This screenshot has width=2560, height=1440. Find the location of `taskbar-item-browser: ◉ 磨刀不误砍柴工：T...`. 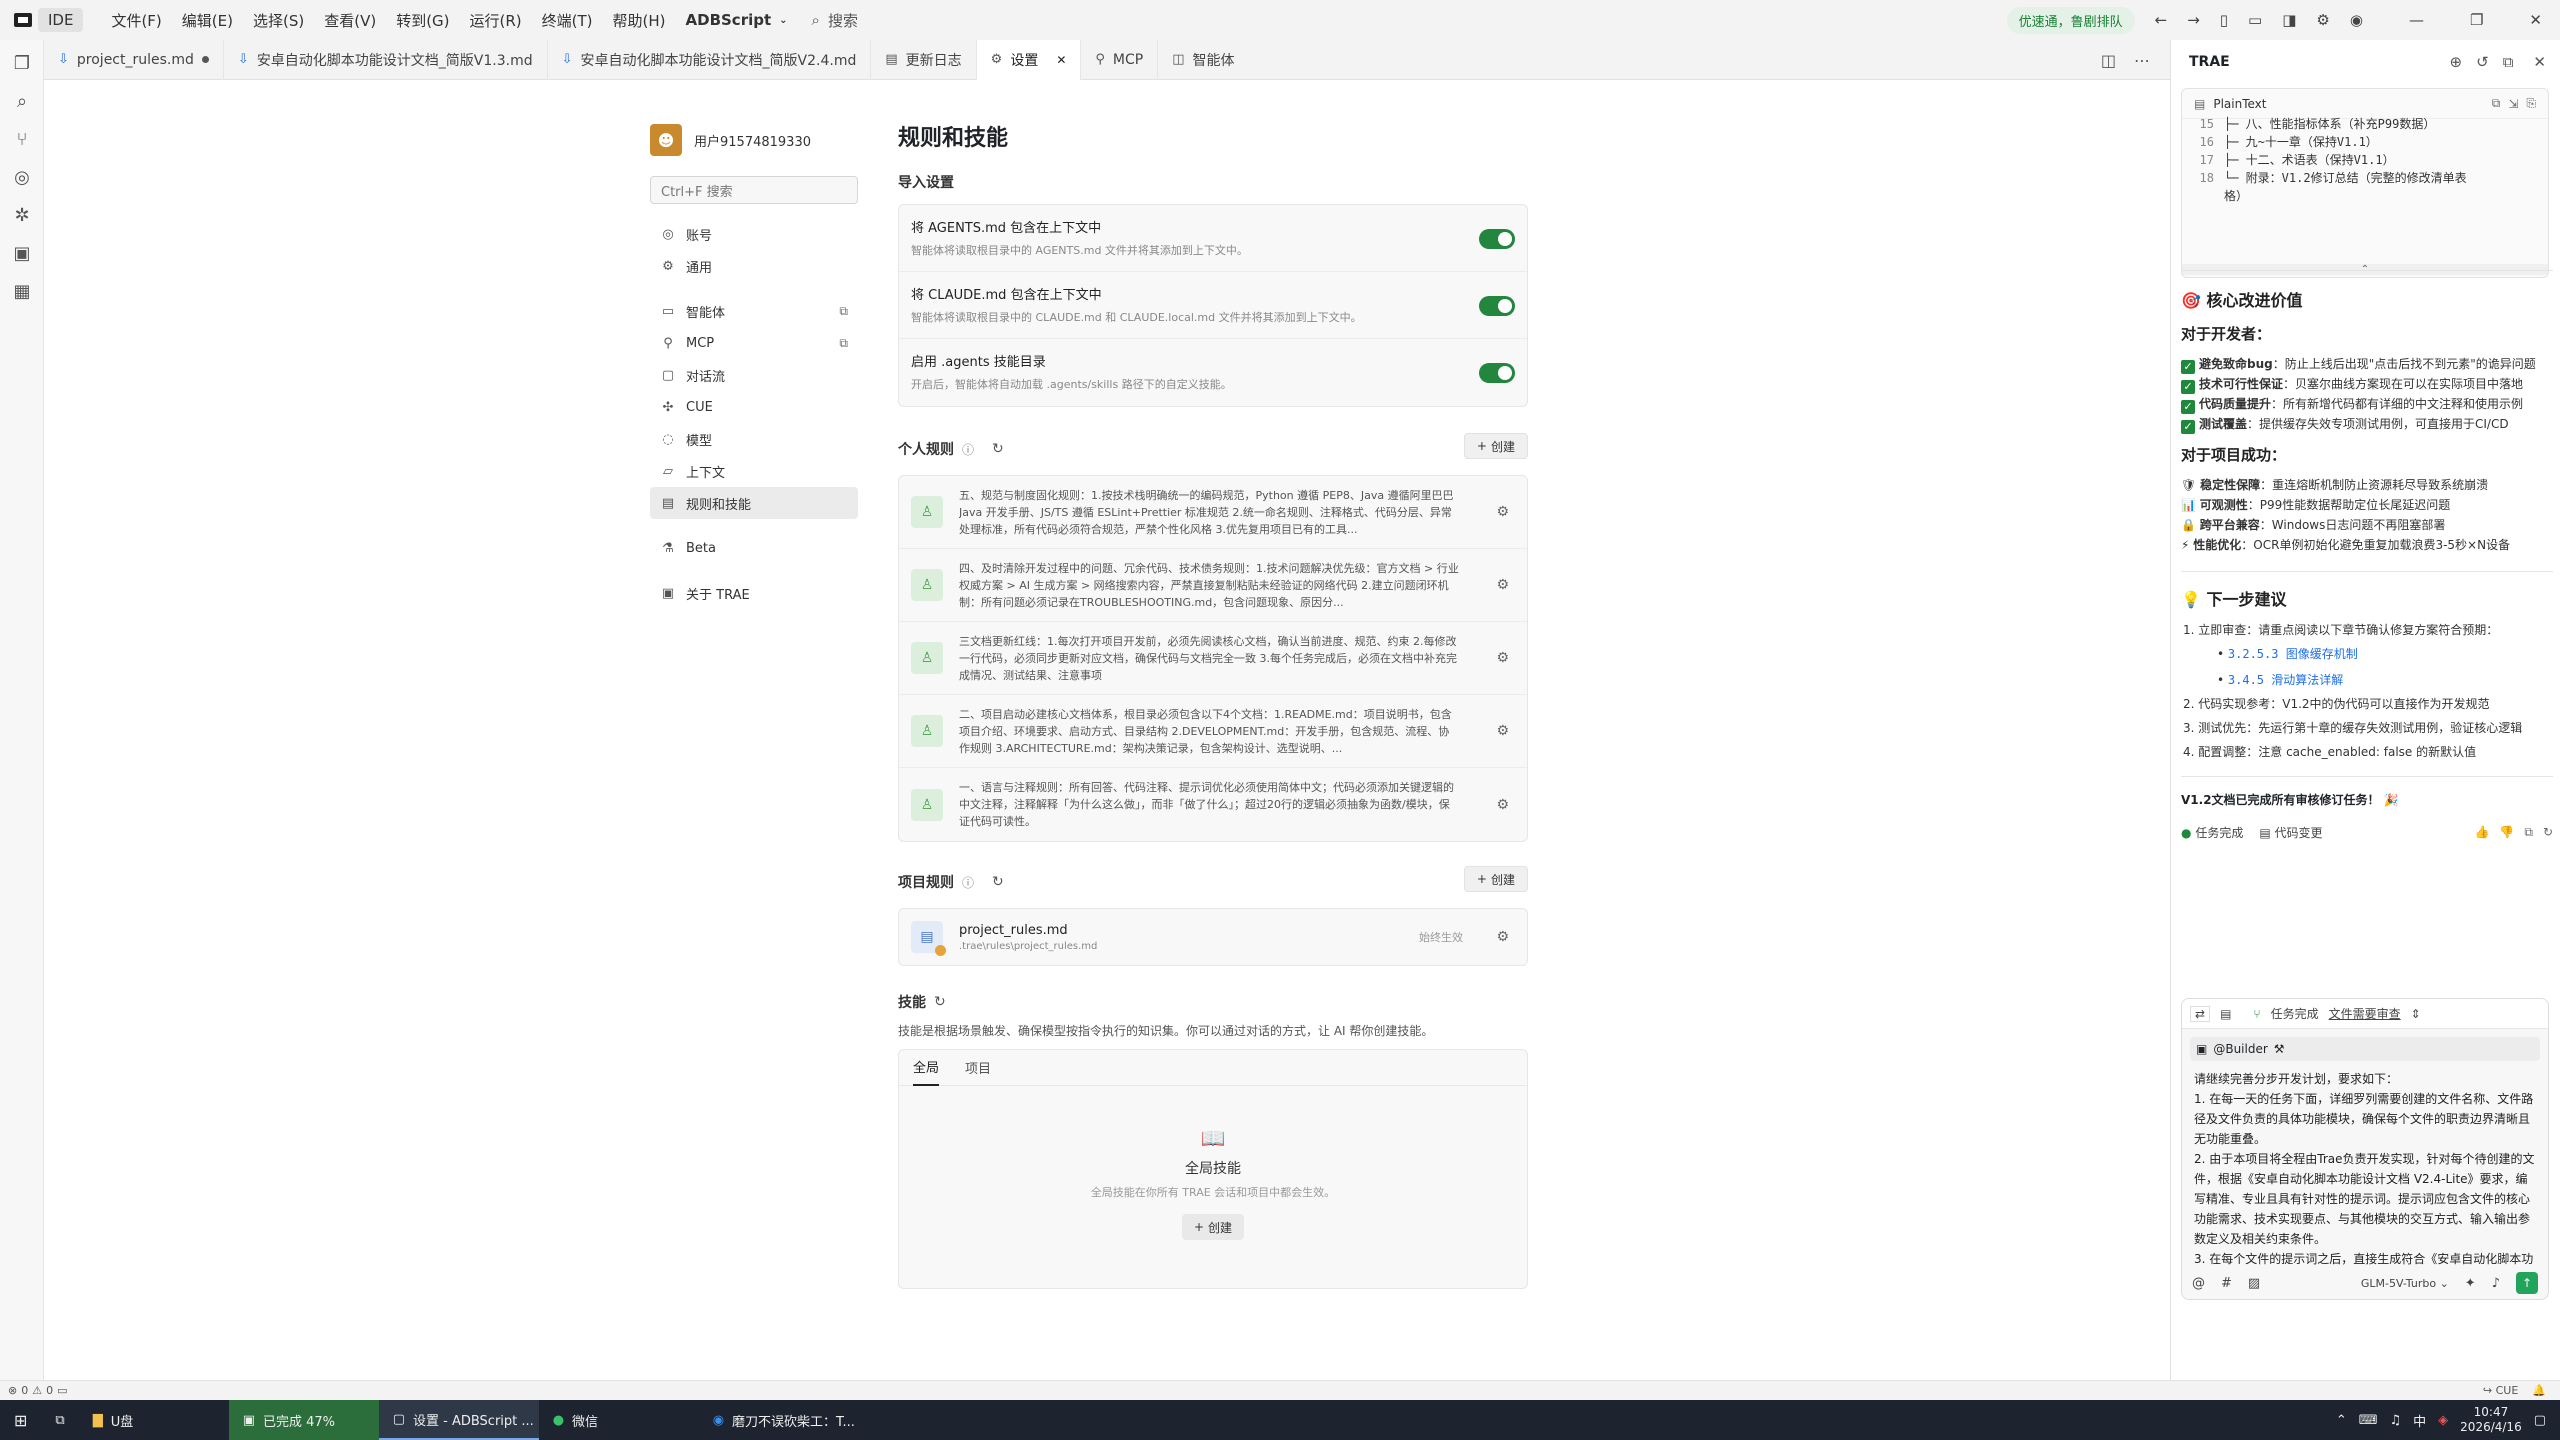

taskbar-item-browser: ◉ 磨刀不误砍柴工：T... is located at coordinates (779, 1420).